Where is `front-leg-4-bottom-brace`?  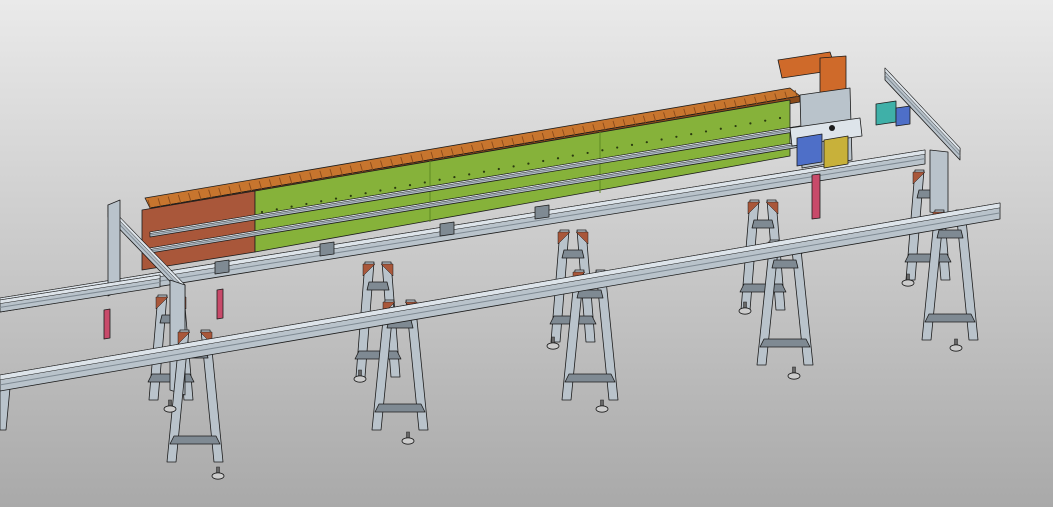
front-leg-4-bottom-brace is located at coordinates (785, 343).